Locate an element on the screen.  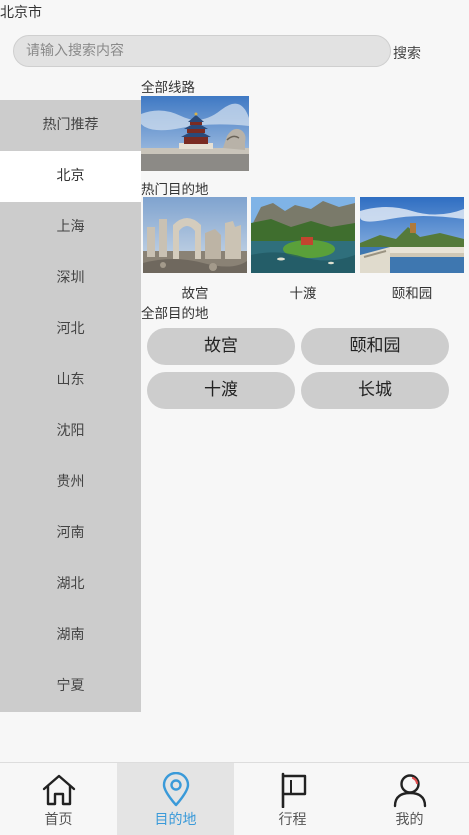
bottom-tab-bar: 首页 目的地 行程 我的 is located at coordinates (234, 798).